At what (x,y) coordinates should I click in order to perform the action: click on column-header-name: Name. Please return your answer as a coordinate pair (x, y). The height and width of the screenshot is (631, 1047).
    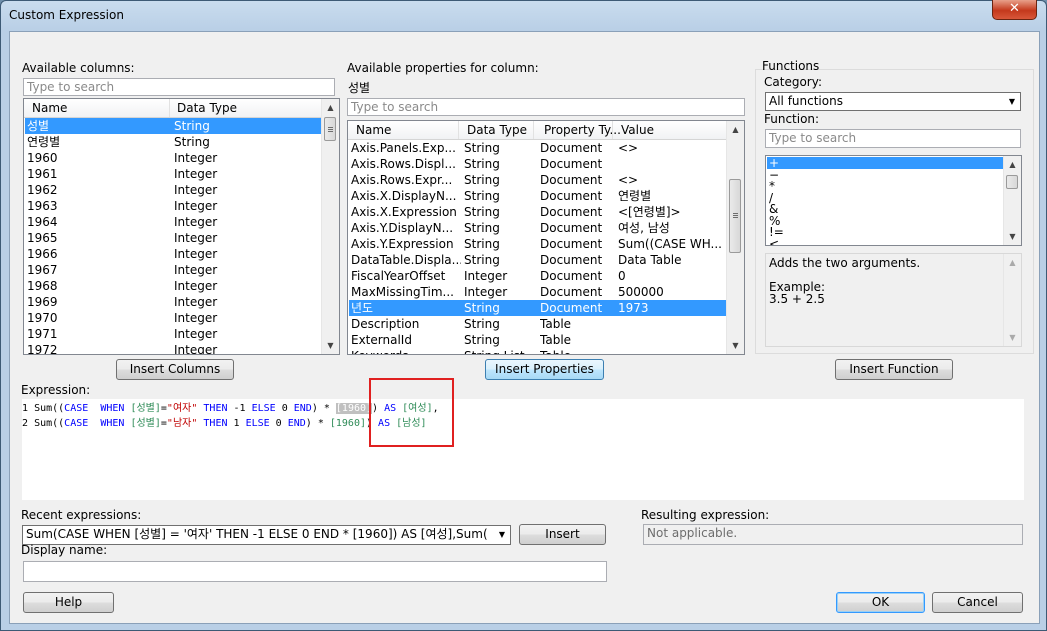
    Looking at the image, I should click on (49, 108).